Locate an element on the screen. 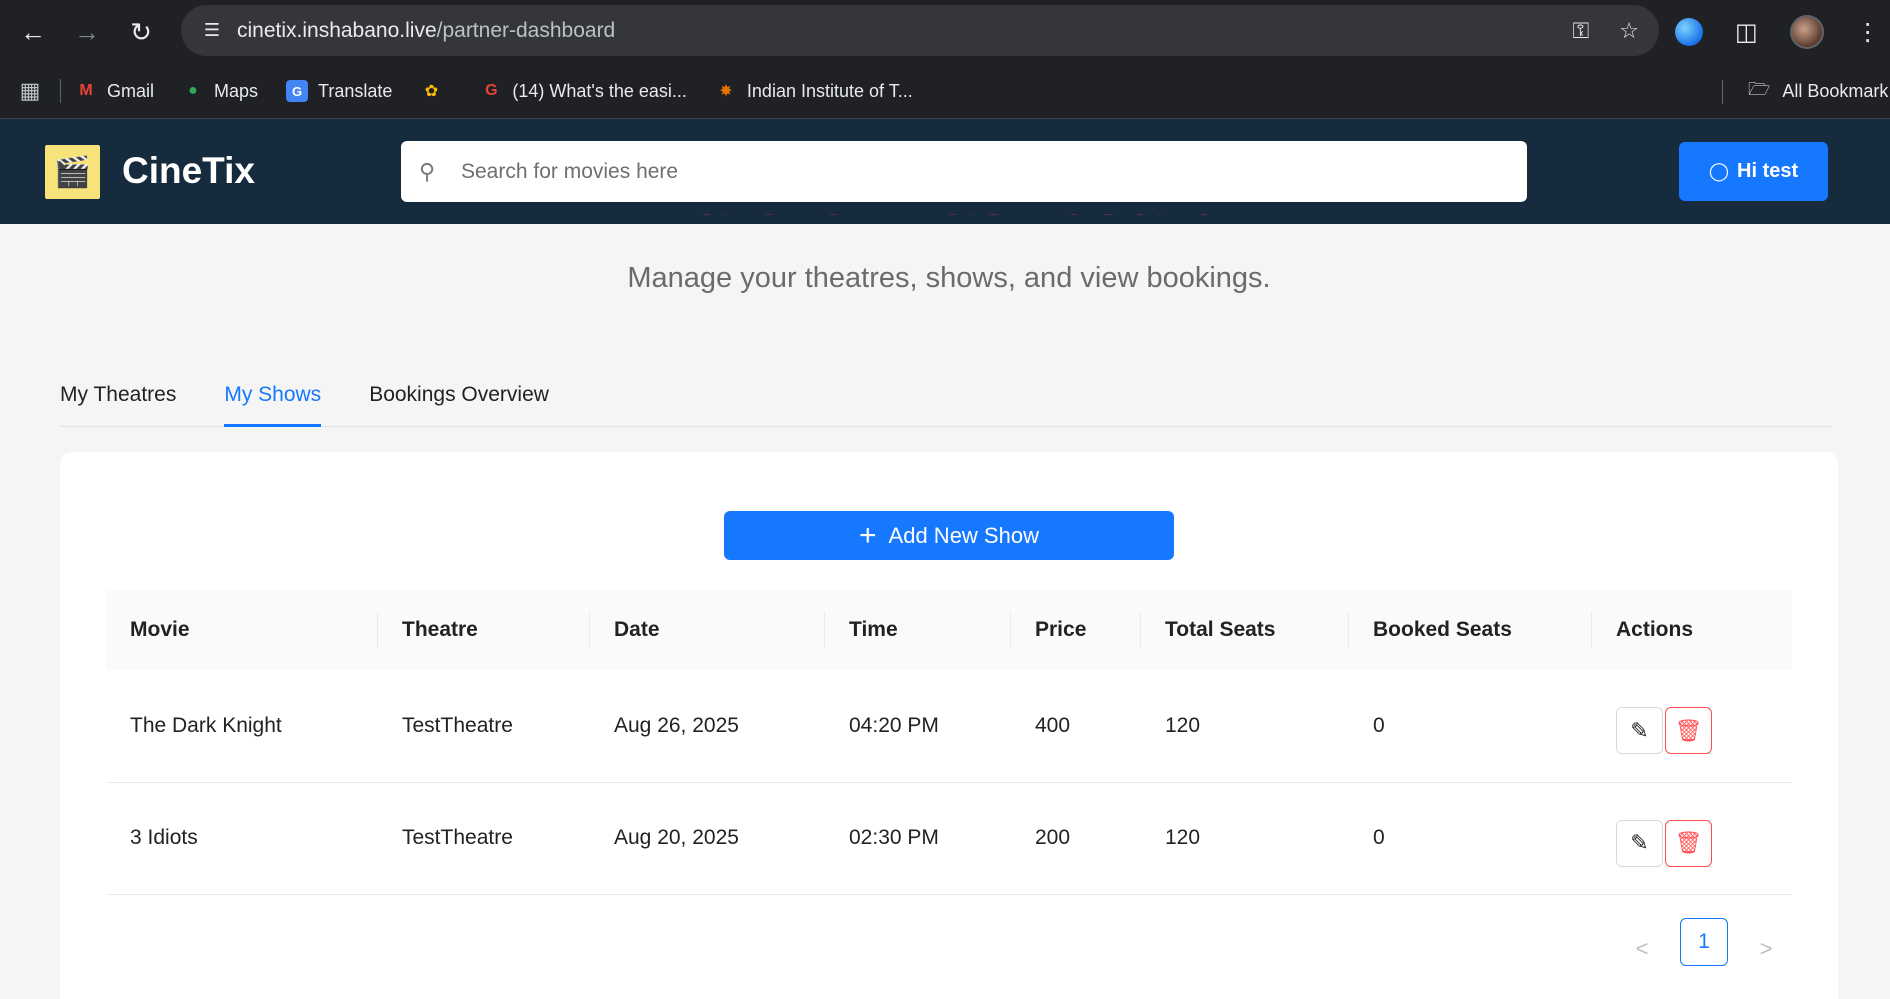 Image resolution: width=1890 pixels, height=999 pixels. cinetix-logo: 🎬 is located at coordinates (72, 172).